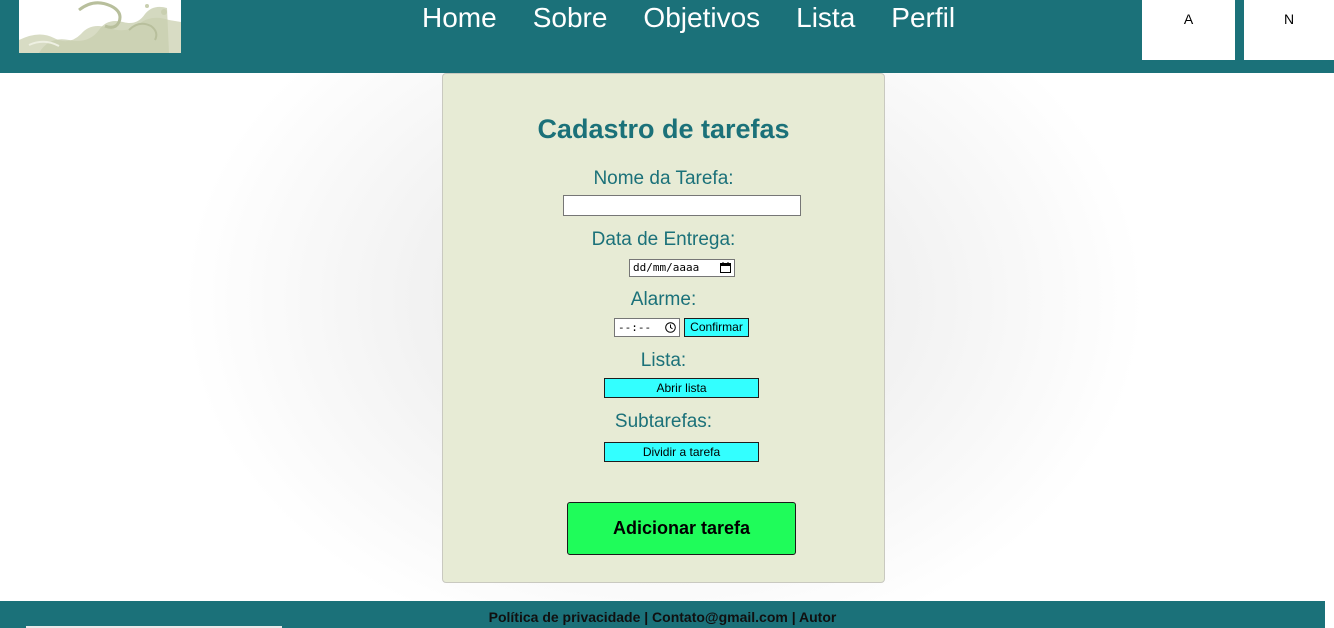  What do you see at coordinates (716, 327) in the screenshot?
I see `confirm-alarm-button: Confirmar` at bounding box center [716, 327].